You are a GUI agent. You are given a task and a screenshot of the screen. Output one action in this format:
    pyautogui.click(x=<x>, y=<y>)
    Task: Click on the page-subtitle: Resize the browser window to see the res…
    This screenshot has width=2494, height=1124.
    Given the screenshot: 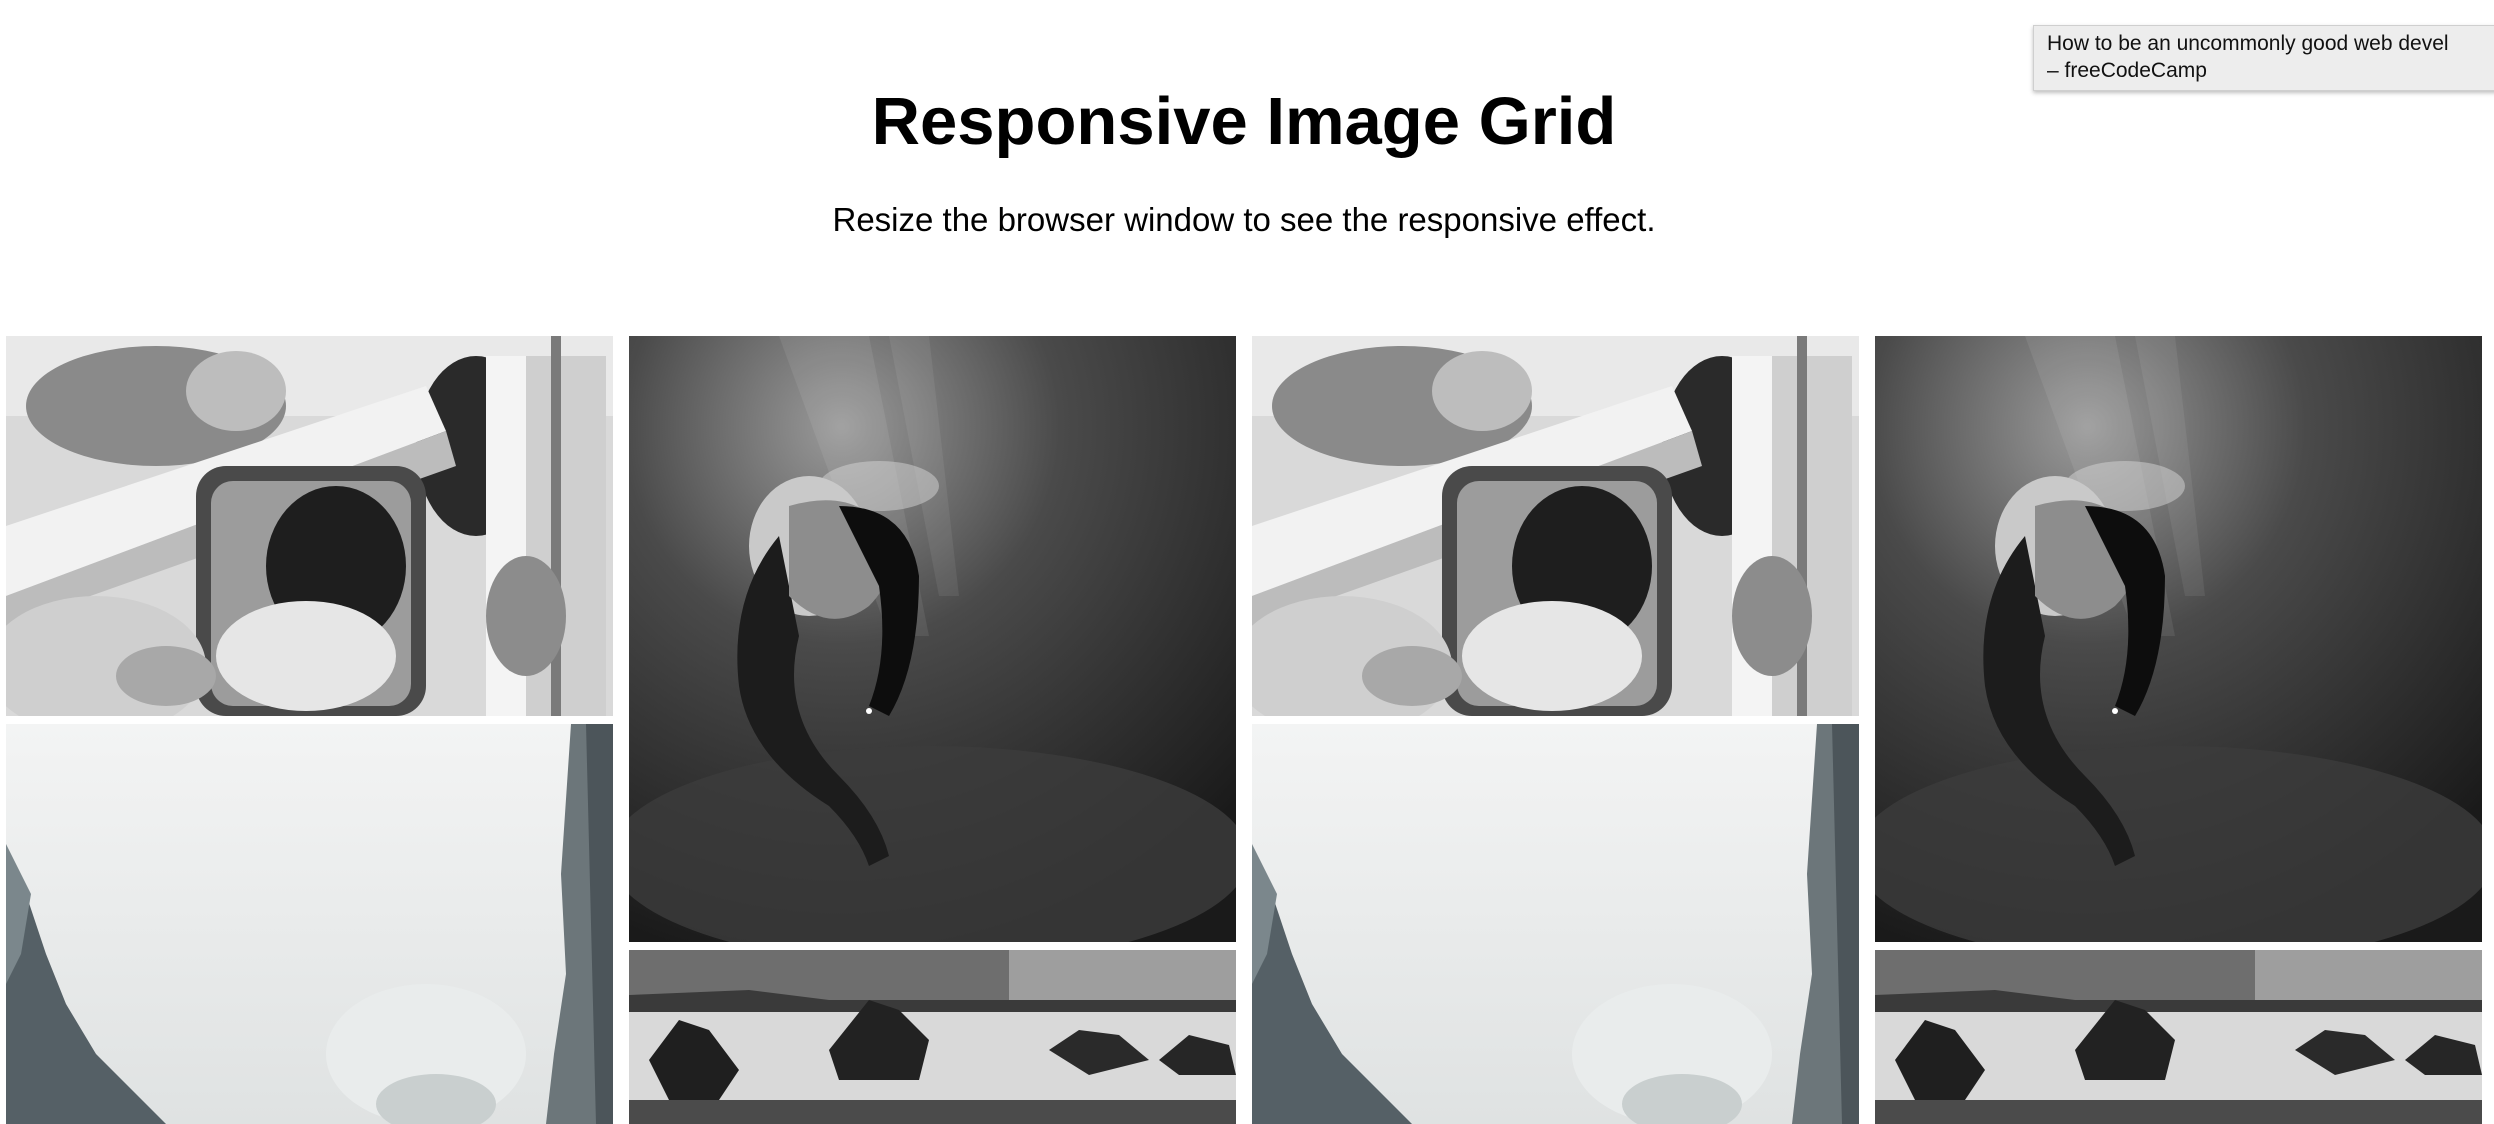 What is the action you would take?
    pyautogui.click(x=1244, y=219)
    